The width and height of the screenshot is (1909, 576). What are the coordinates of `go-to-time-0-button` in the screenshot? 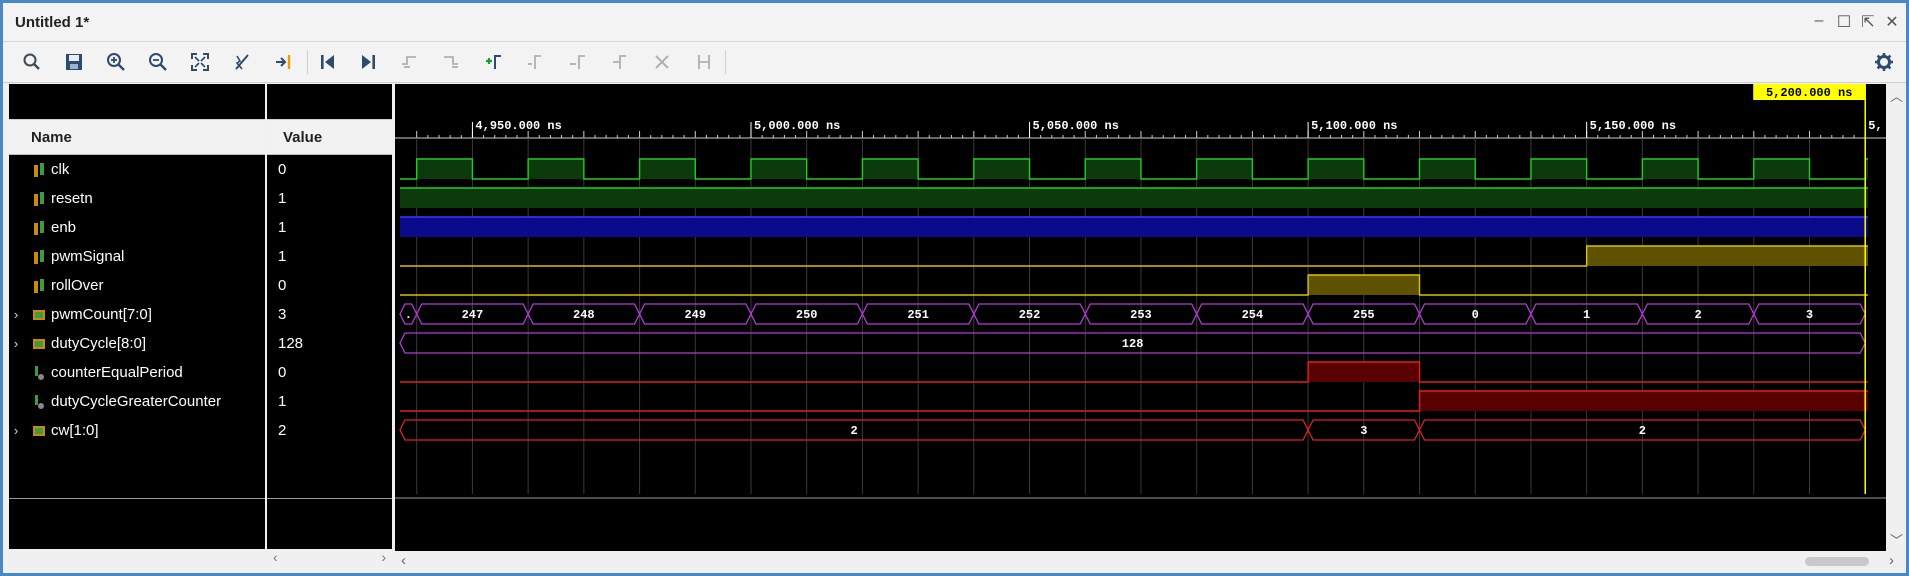 It's located at (328, 62).